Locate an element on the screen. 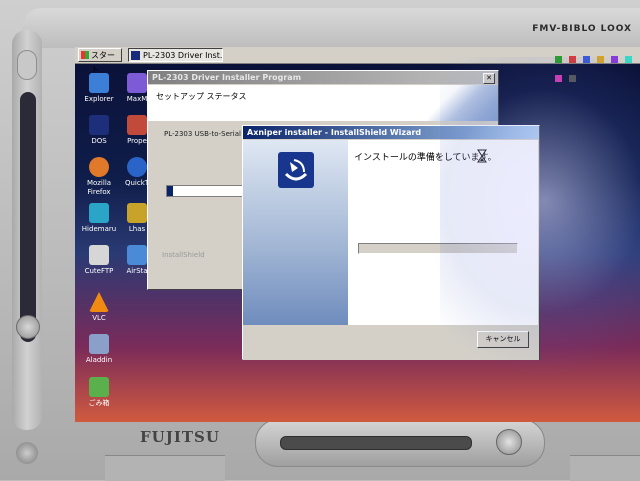 This screenshot has height=481, width=640. header-graphic is located at coordinates (463, 103).